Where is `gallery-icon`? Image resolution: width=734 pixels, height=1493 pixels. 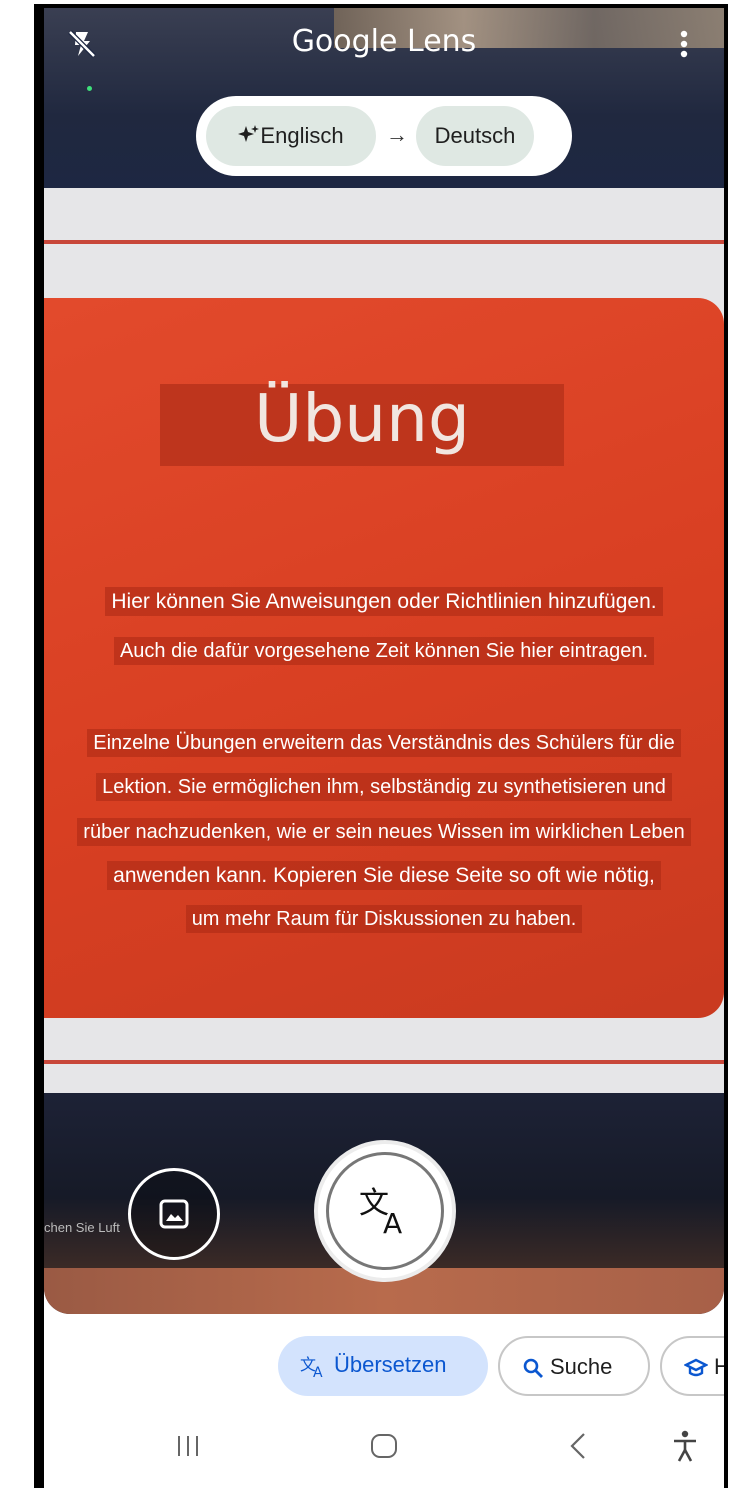 gallery-icon is located at coordinates (174, 1214).